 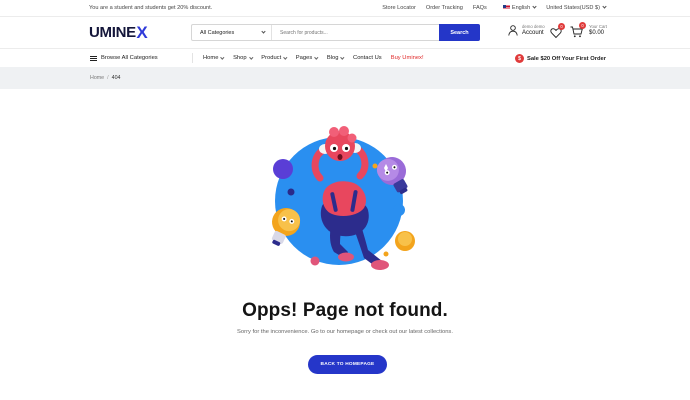 I want to click on search-bar: All Categories Search, so click(x=335, y=32).